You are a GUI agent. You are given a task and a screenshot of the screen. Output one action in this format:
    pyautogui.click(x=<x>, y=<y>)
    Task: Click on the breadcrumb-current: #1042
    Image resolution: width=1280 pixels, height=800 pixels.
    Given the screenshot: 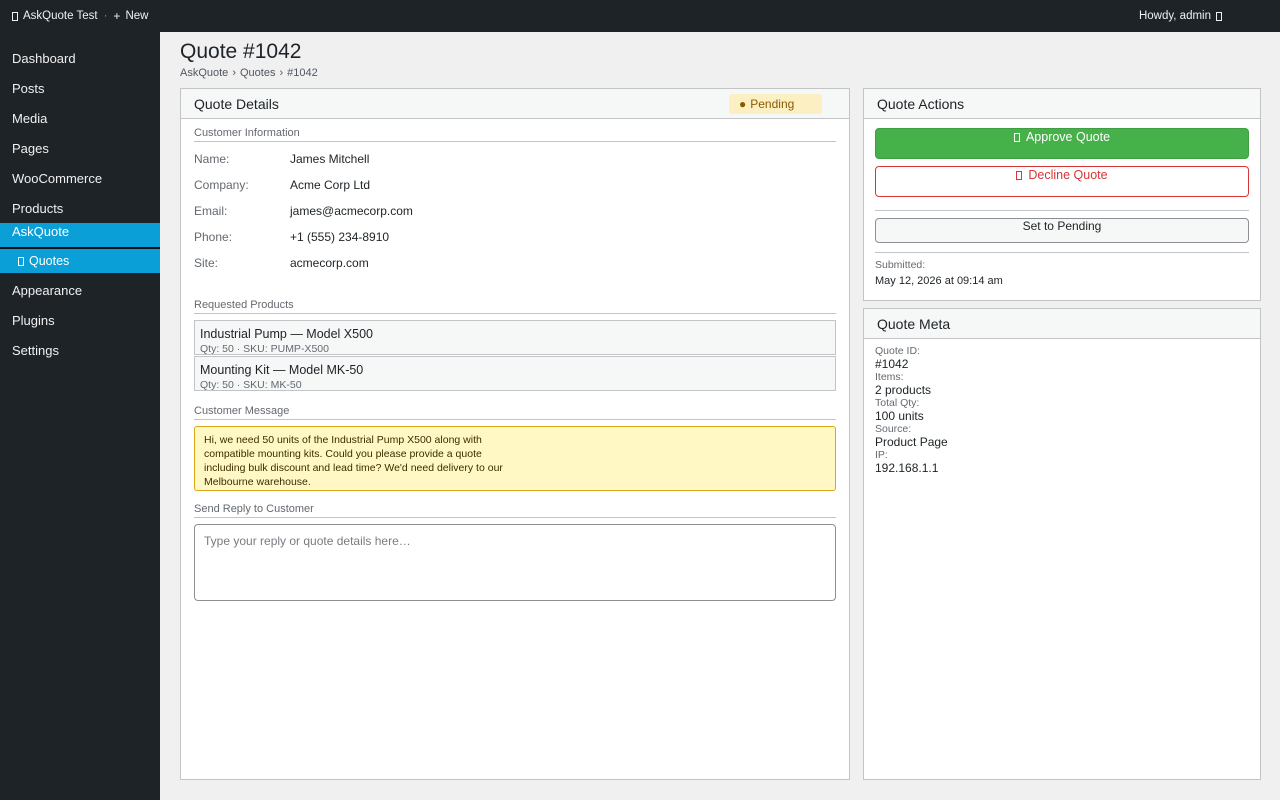 What is the action you would take?
    pyautogui.click(x=302, y=73)
    